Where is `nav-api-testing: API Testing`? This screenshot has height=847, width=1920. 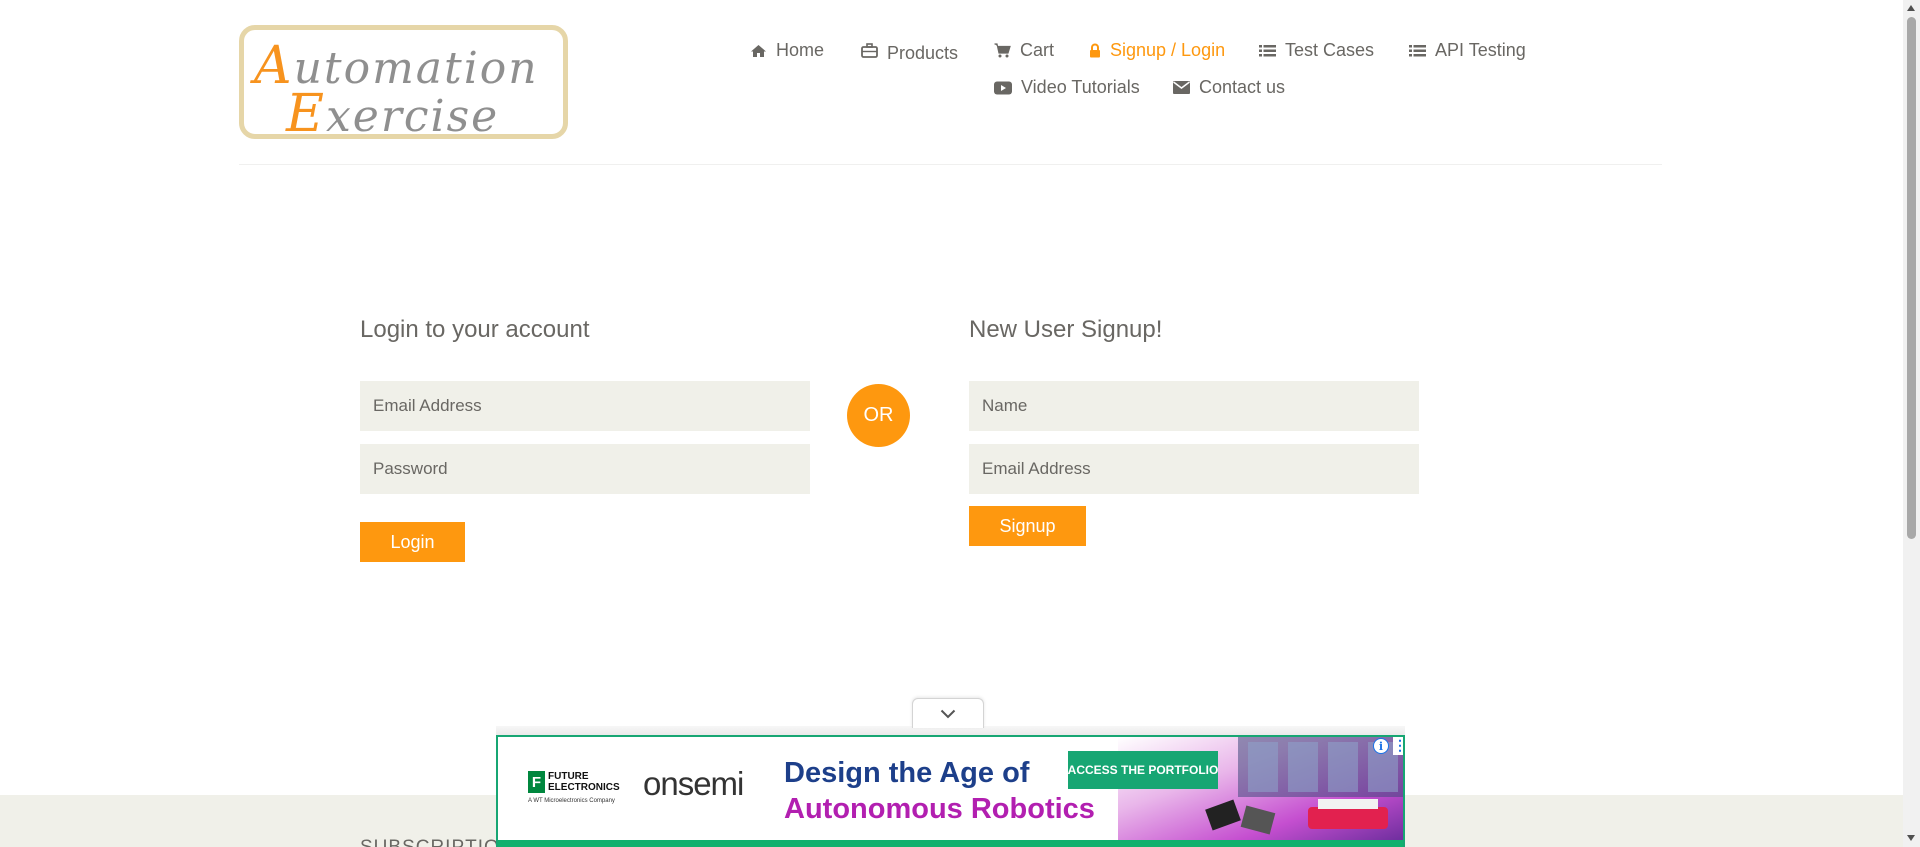 nav-api-testing: API Testing is located at coordinates (1467, 50).